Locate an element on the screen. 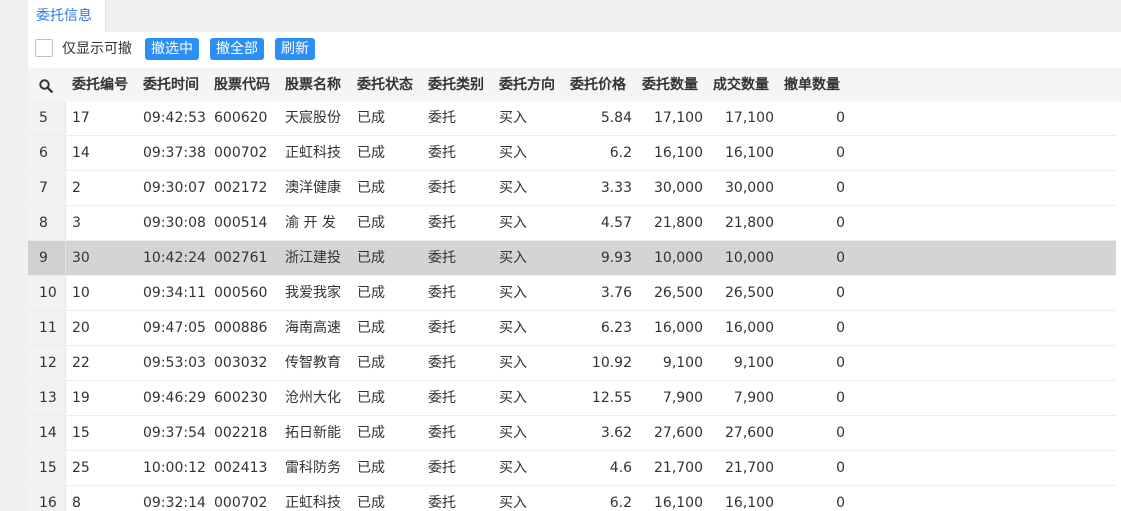  cell-name: 传智教育 is located at coordinates (313, 363).